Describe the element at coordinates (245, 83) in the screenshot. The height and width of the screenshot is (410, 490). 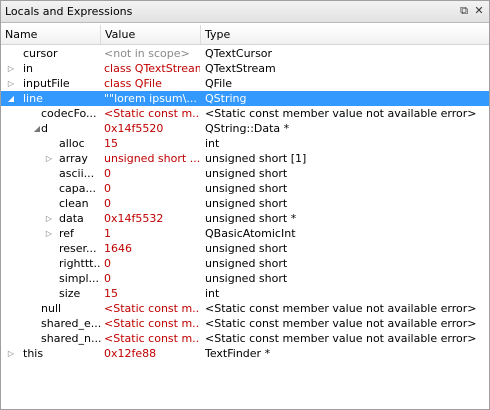
I see `tree-row: ▷ inputFile class QFile QFile` at that location.